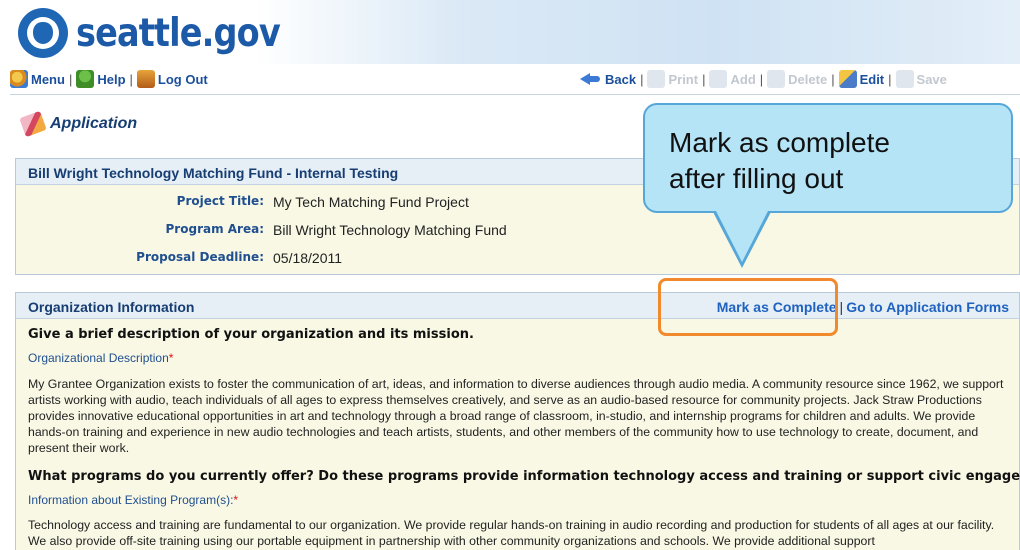 This screenshot has width=1020, height=550. Describe the element at coordinates (779, 161) in the screenshot. I see `callout-text: Mark as complete after filling out` at that location.